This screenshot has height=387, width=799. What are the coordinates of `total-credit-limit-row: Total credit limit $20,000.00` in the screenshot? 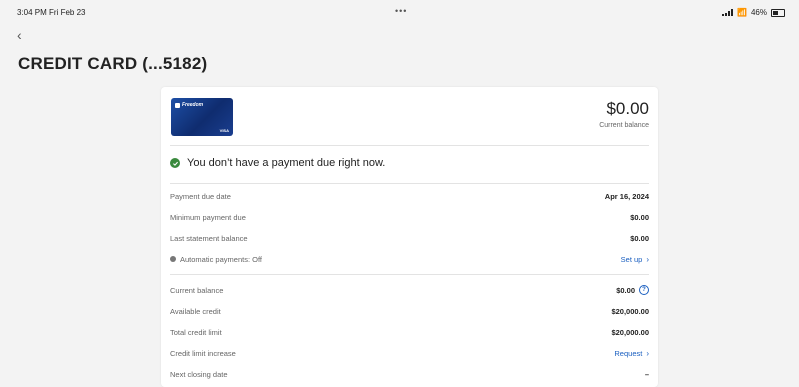 It's located at (409, 332).